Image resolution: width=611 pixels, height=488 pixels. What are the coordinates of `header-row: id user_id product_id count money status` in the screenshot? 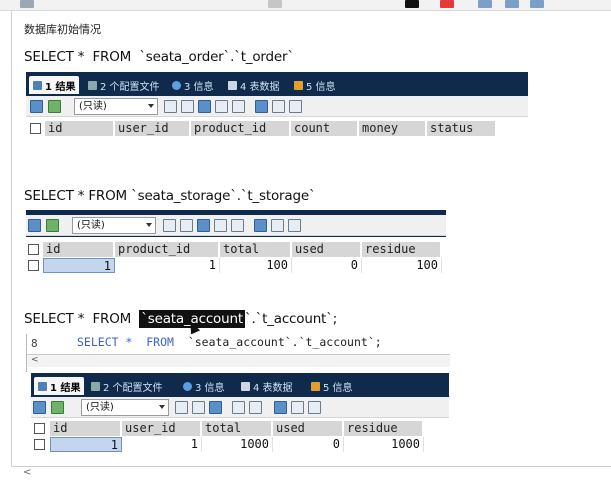 It's located at (261, 128).